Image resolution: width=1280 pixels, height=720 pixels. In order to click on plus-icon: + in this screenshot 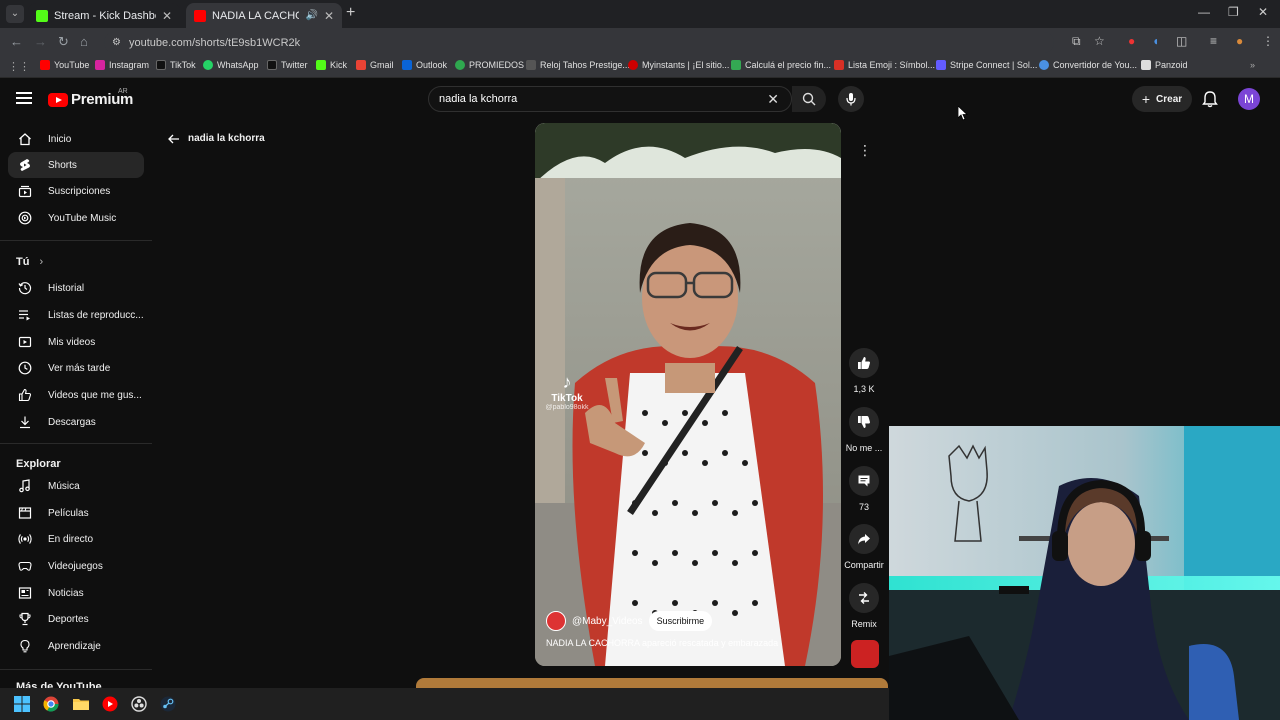, I will do `click(1146, 99)`.